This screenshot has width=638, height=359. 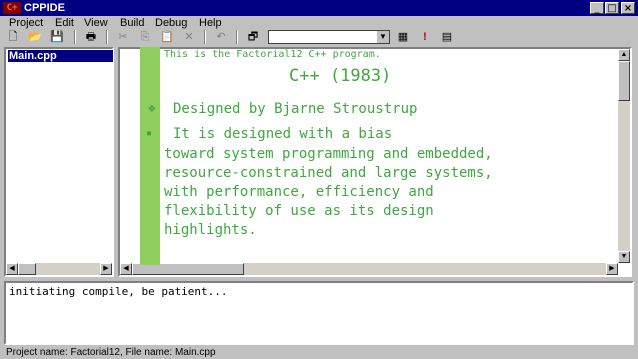 I want to click on run-icon: ▤, so click(x=447, y=37).